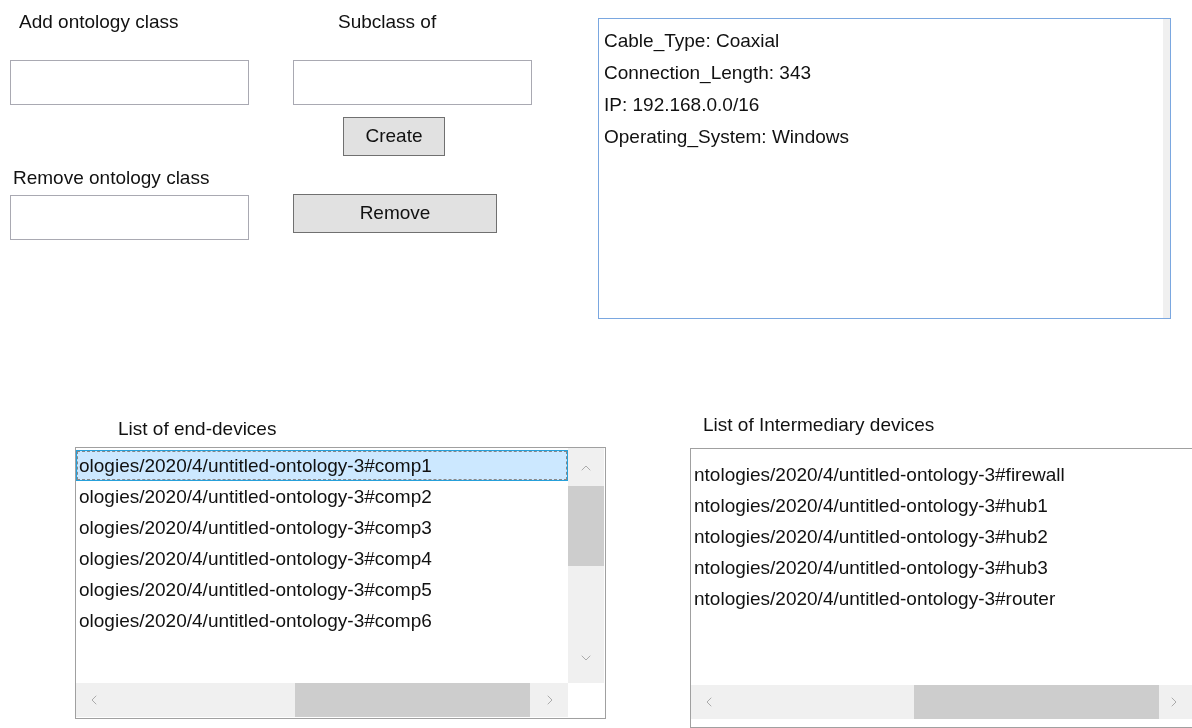 This screenshot has width=1192, height=728. I want to click on property-line: IP: 192.168.0.0/16, so click(682, 105).